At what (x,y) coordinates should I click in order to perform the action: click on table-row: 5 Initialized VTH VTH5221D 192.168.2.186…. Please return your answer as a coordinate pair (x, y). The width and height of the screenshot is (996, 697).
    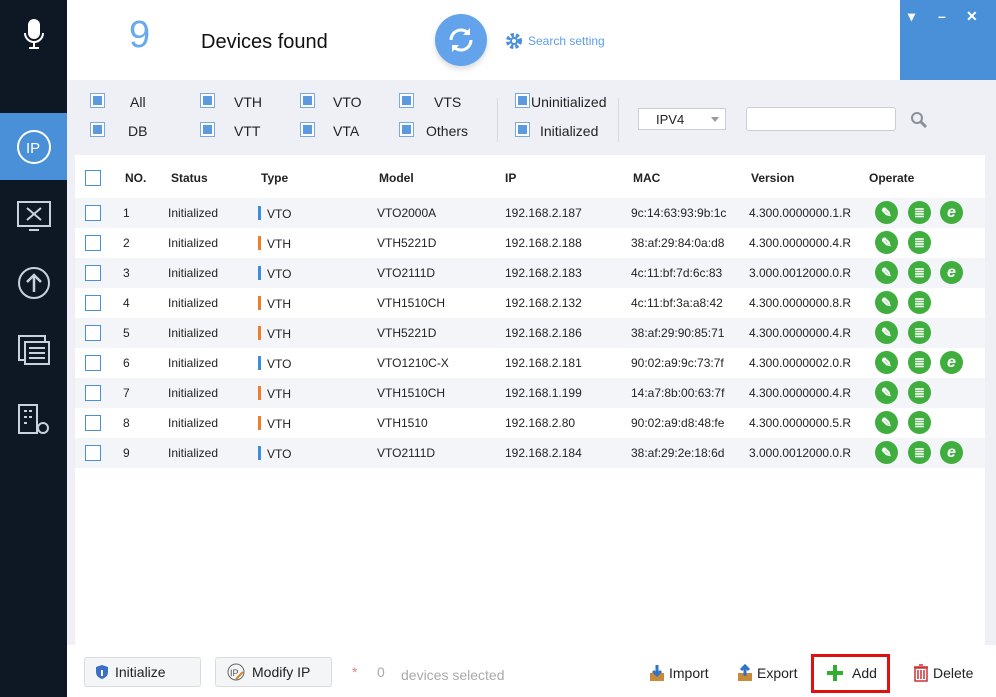
    Looking at the image, I should click on (530, 333).